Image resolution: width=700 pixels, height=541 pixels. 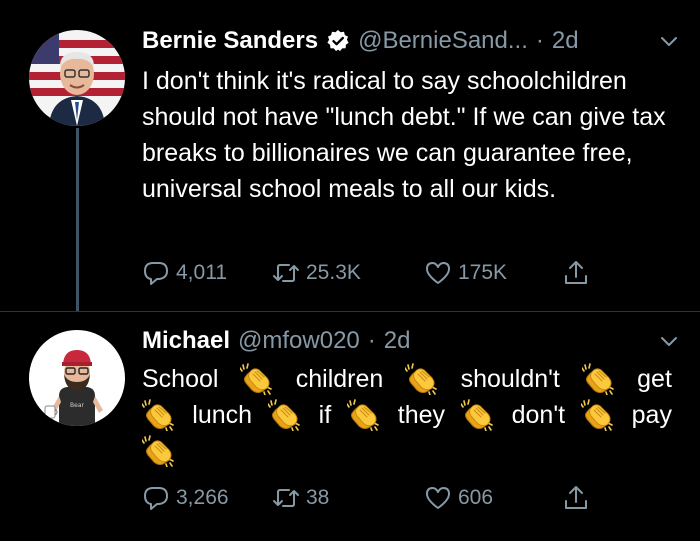 I want to click on like-count: 175K, so click(x=483, y=272).